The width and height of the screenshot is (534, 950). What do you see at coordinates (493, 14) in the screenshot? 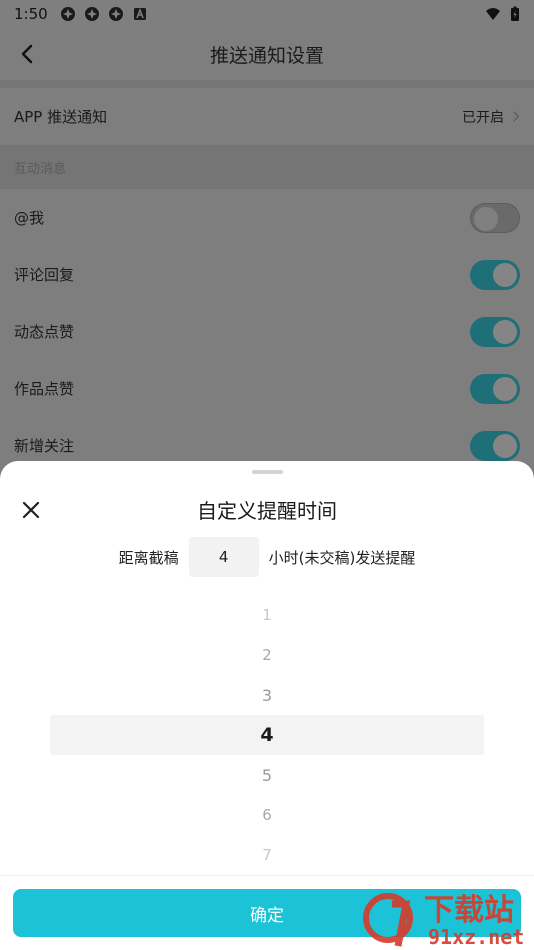
I see `wifi-icon` at bounding box center [493, 14].